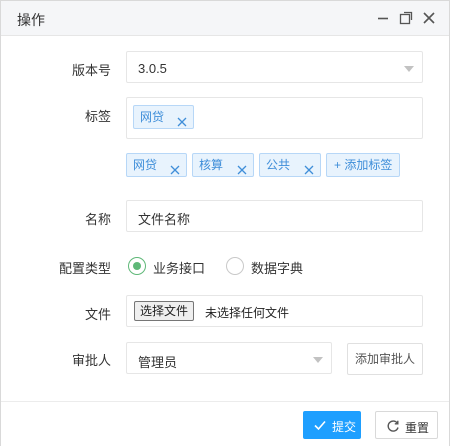 The height and width of the screenshot is (446, 450). I want to click on choose-file-button: 选择文件, so click(164, 311).